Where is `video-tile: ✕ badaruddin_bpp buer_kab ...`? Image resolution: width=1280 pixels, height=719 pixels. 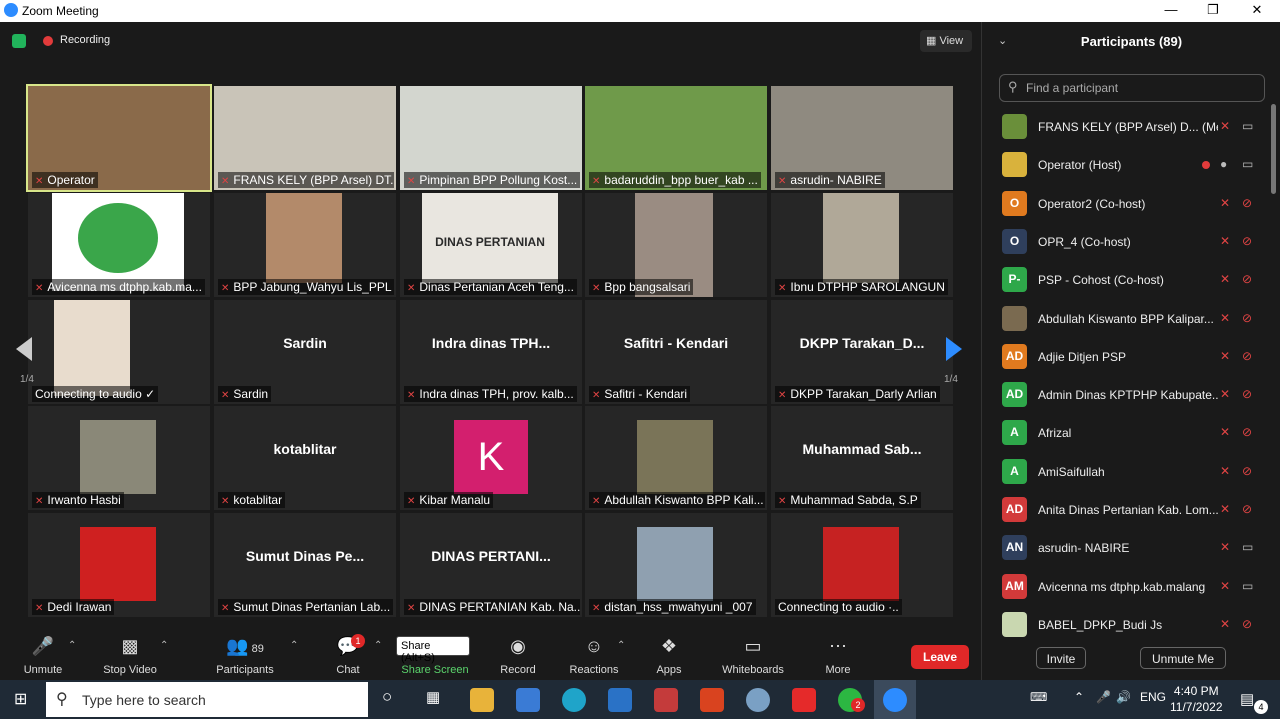 video-tile: ✕ badaruddin_bpp buer_kab ... is located at coordinates (676, 138).